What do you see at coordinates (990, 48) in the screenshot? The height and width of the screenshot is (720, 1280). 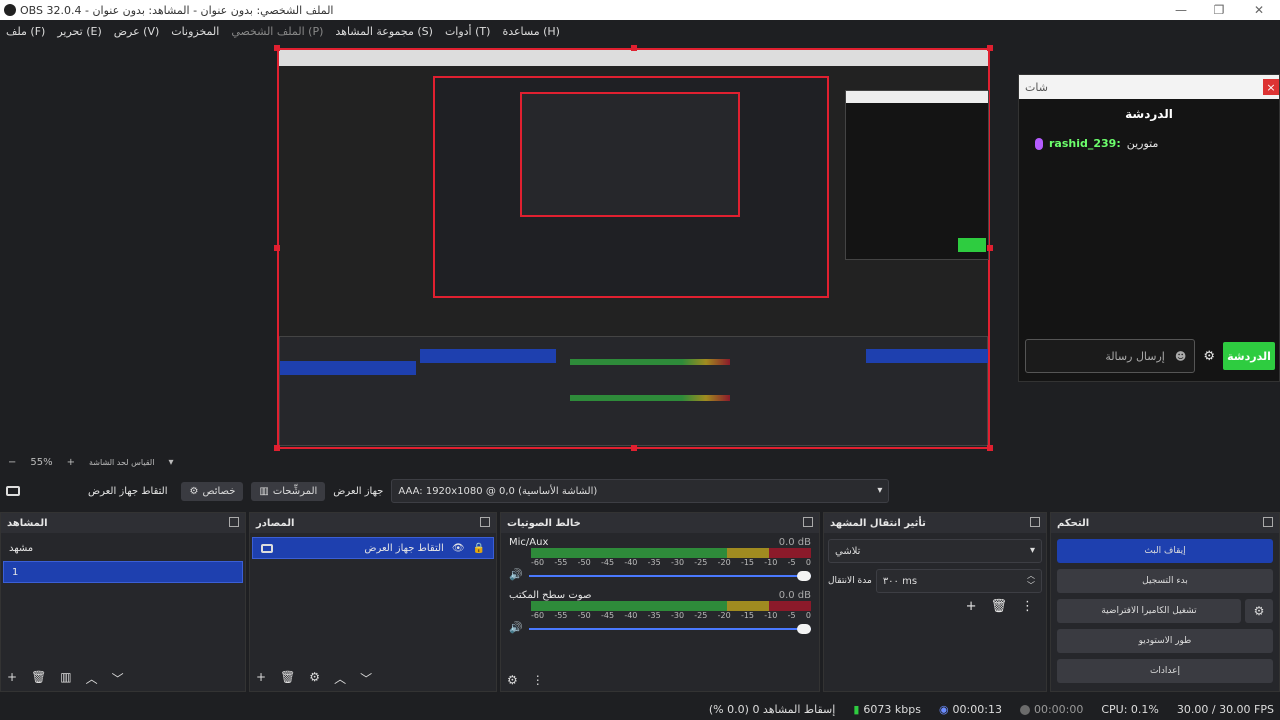 I see `resize-handle-tr` at bounding box center [990, 48].